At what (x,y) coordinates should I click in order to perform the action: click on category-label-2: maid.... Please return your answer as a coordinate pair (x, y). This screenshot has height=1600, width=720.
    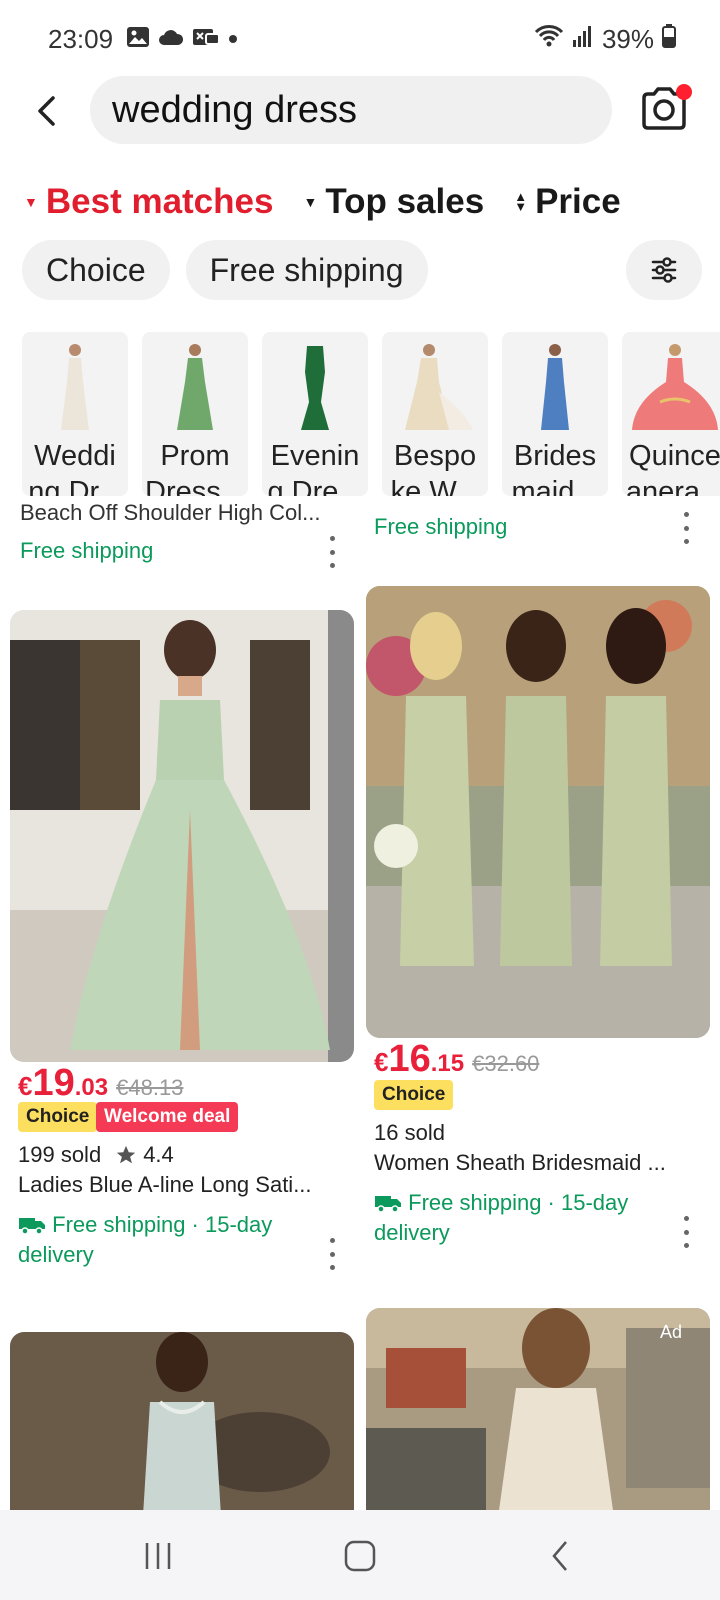
    Looking at the image, I should click on (555, 486).